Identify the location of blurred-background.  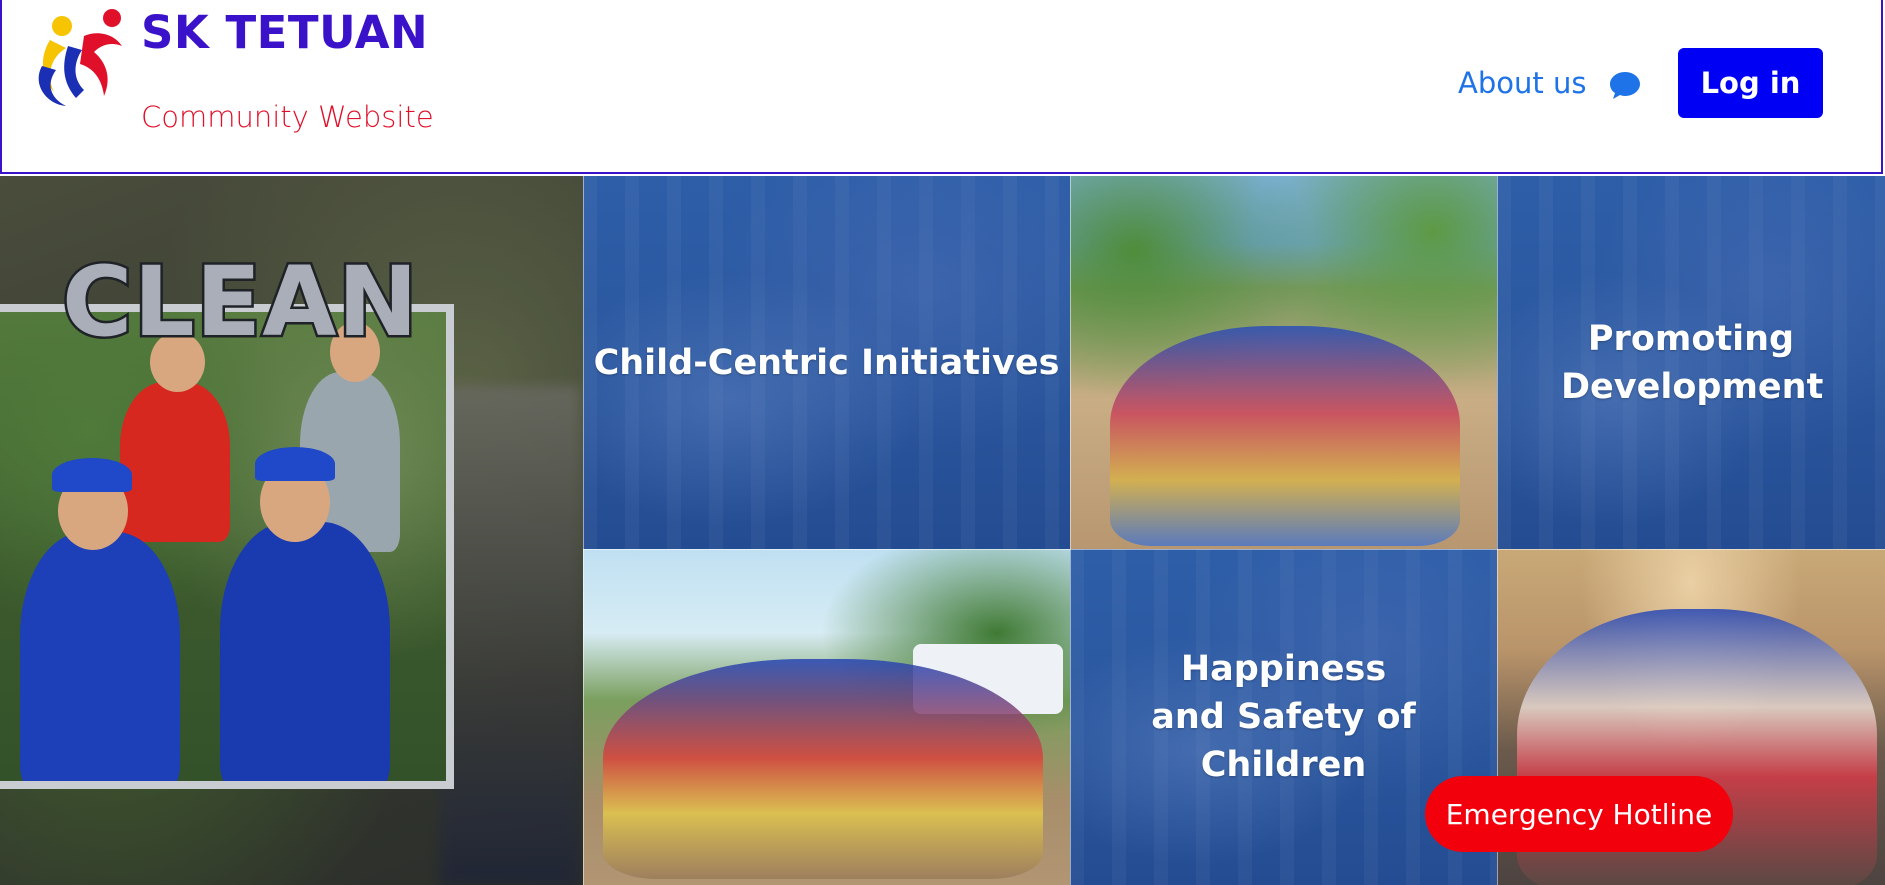
(510, 635).